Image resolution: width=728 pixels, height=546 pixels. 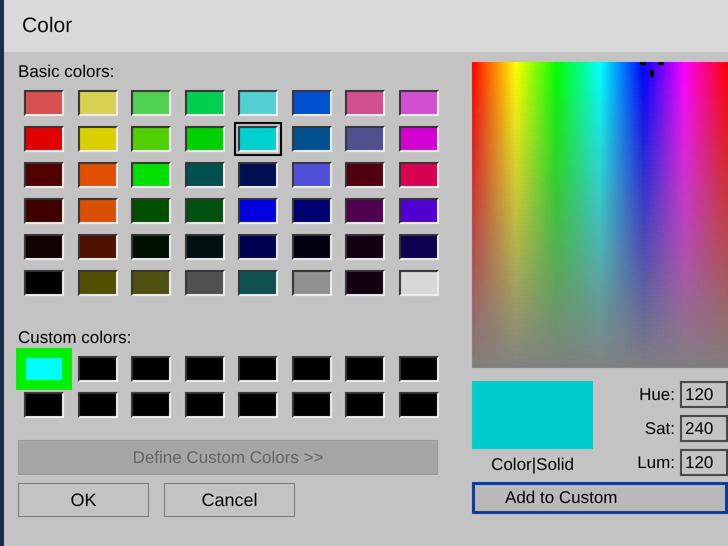 I want to click on custom-colors-label: Custom colors:, so click(x=75, y=338).